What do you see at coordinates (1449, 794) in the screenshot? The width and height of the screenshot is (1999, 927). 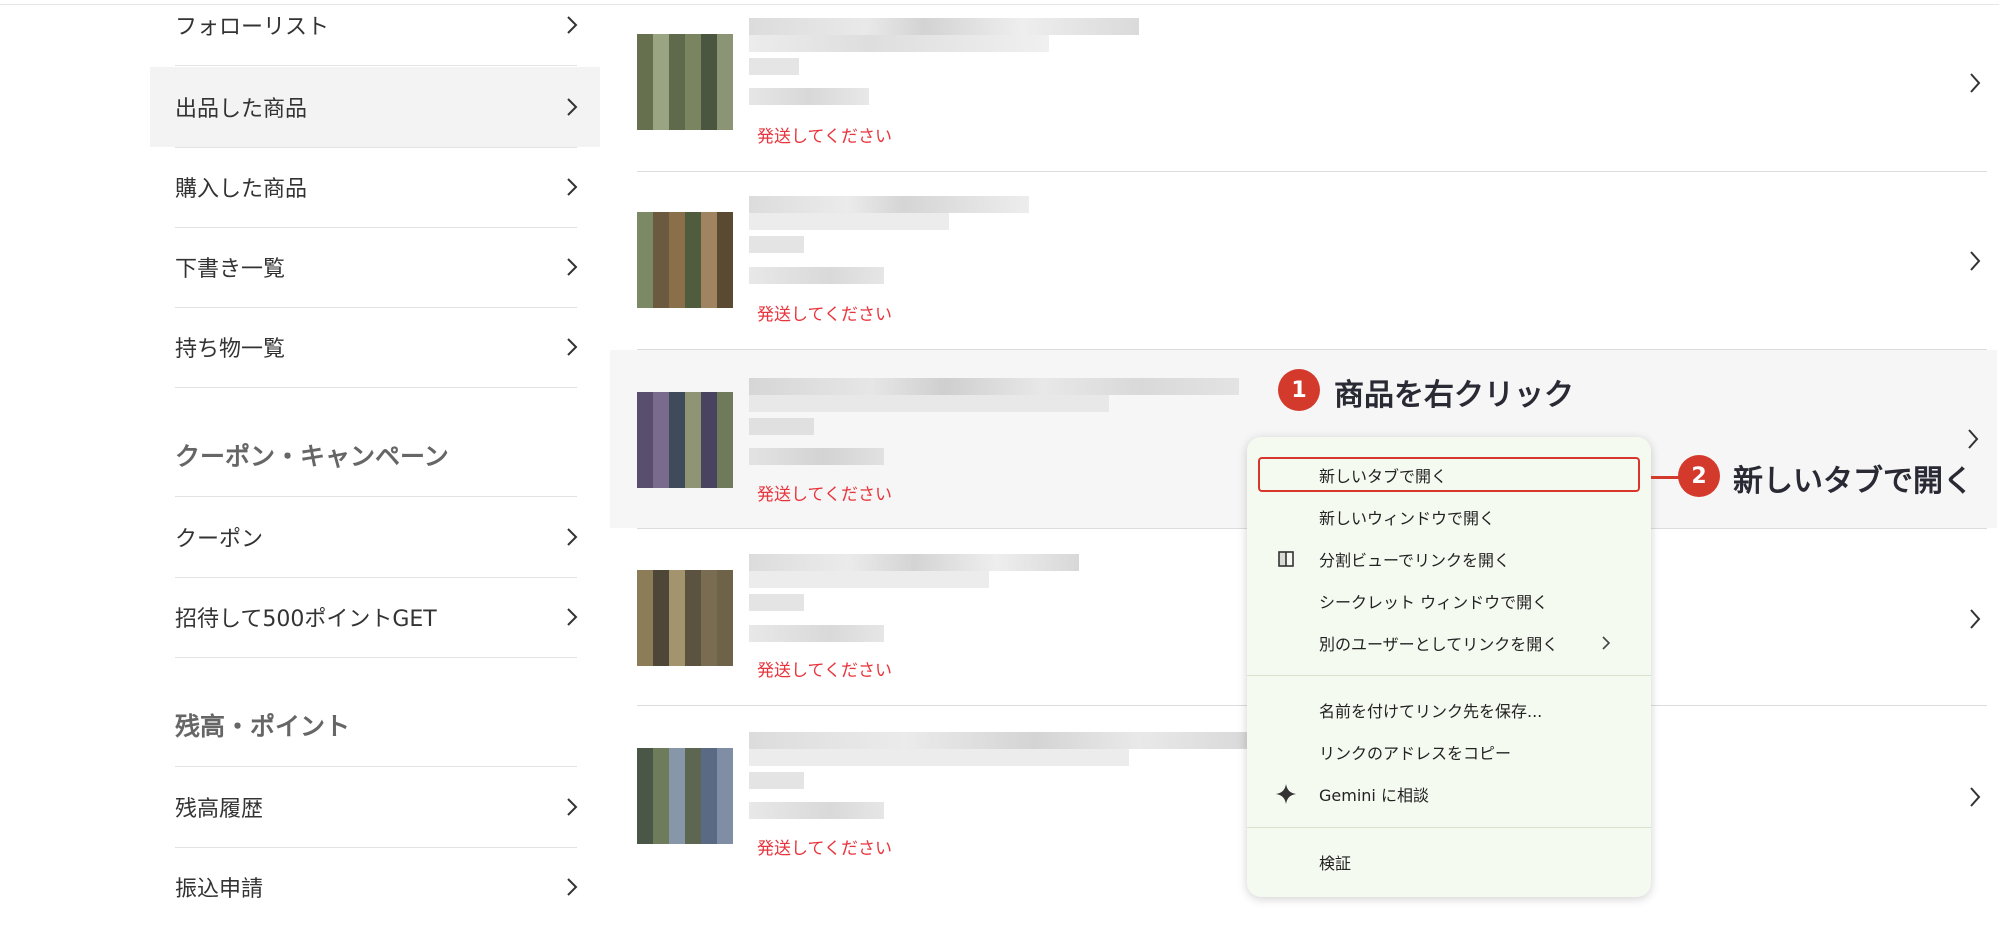 I see `menu-item-ask-gemini: Gemini に相談` at bounding box center [1449, 794].